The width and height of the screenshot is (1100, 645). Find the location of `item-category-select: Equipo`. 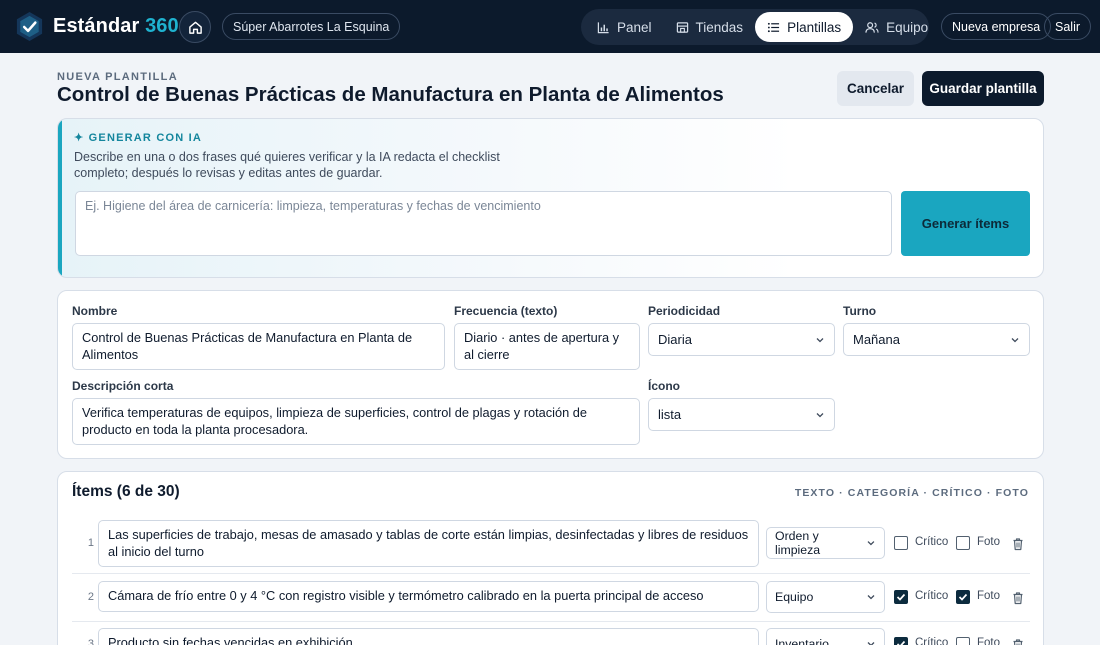

item-category-select: Equipo is located at coordinates (825, 597).